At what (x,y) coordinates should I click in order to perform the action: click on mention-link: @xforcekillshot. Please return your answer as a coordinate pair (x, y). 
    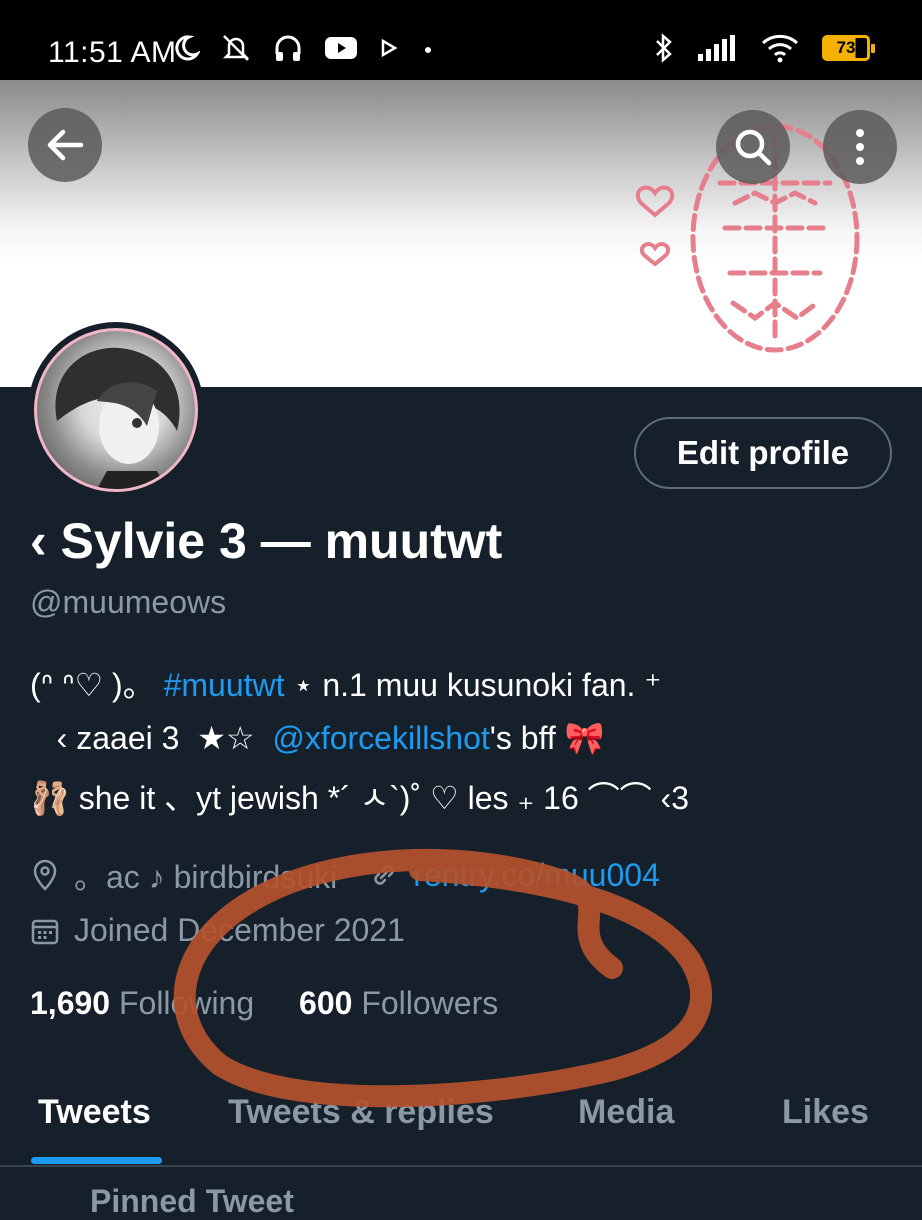
    Looking at the image, I should click on (380, 738).